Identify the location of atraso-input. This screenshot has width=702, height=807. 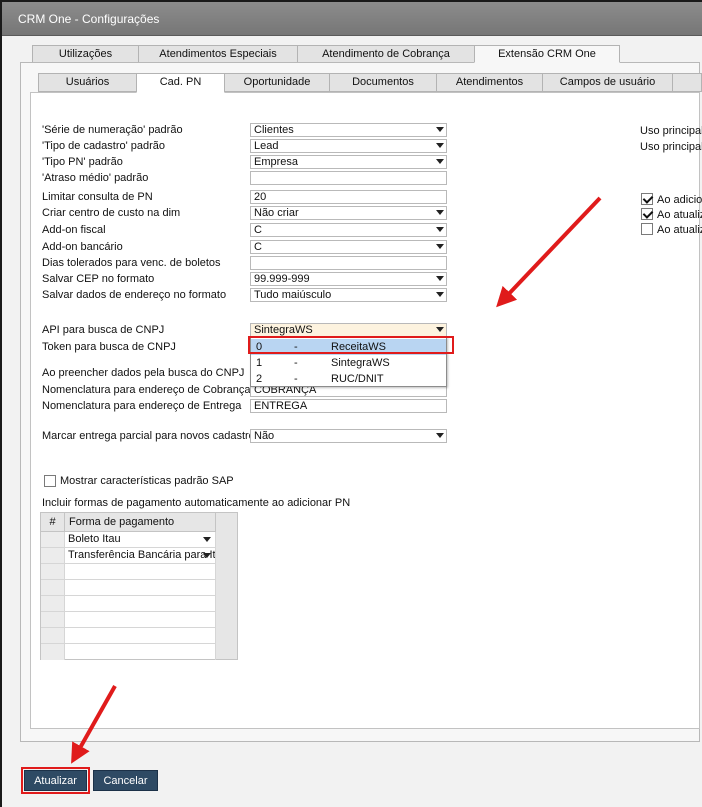
(348, 178).